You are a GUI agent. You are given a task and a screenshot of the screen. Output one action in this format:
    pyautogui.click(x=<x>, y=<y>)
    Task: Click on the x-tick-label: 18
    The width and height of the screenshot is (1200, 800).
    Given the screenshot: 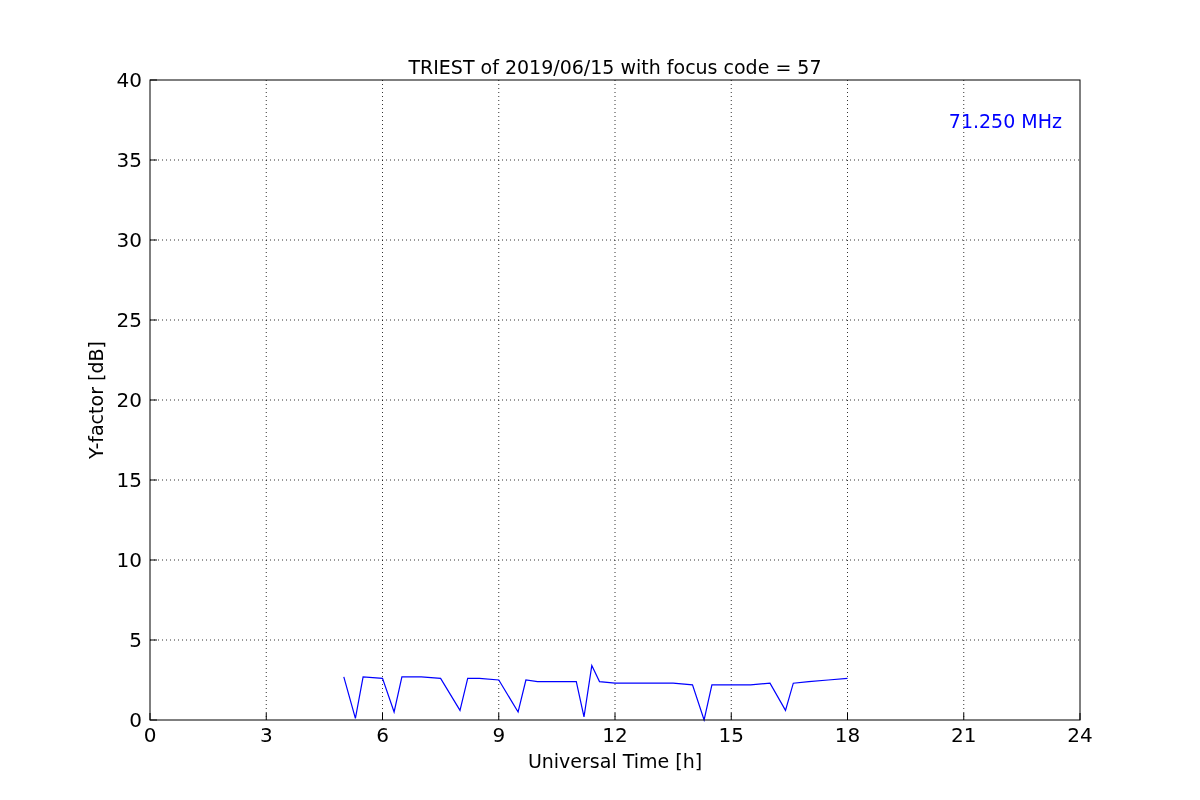 What is the action you would take?
    pyautogui.click(x=847, y=735)
    